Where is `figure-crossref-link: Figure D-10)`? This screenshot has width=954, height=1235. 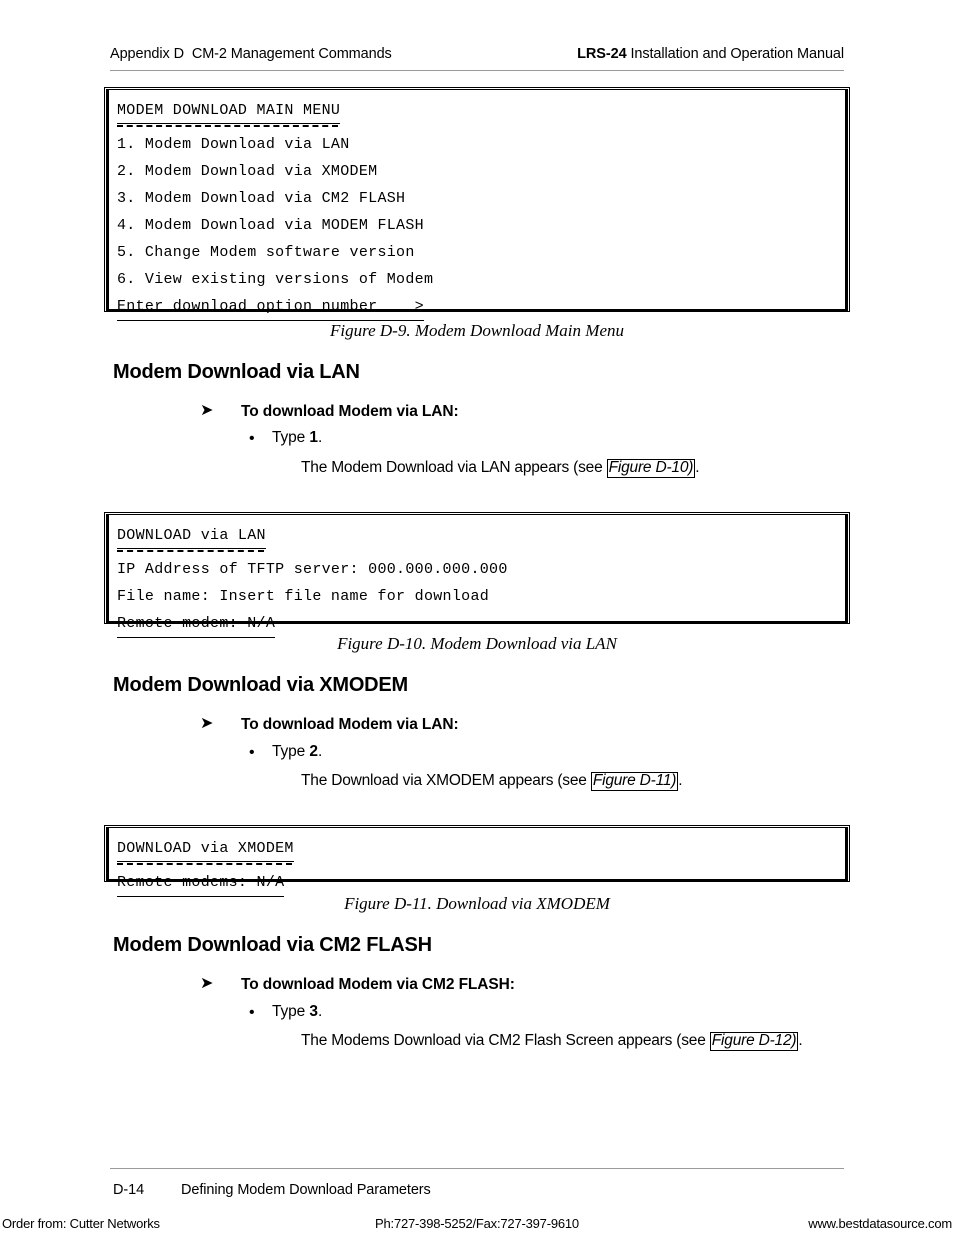
figure-crossref-link: Figure D-10) is located at coordinates (651, 468).